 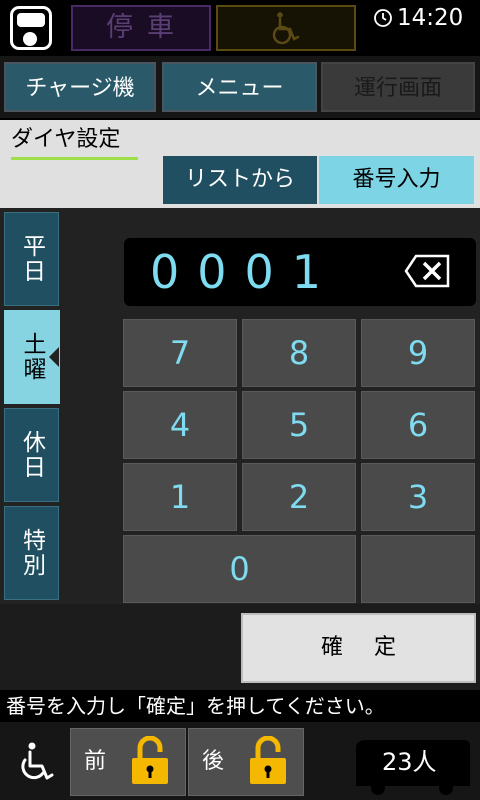 What do you see at coordinates (418, 425) in the screenshot?
I see `key-6: 6` at bounding box center [418, 425].